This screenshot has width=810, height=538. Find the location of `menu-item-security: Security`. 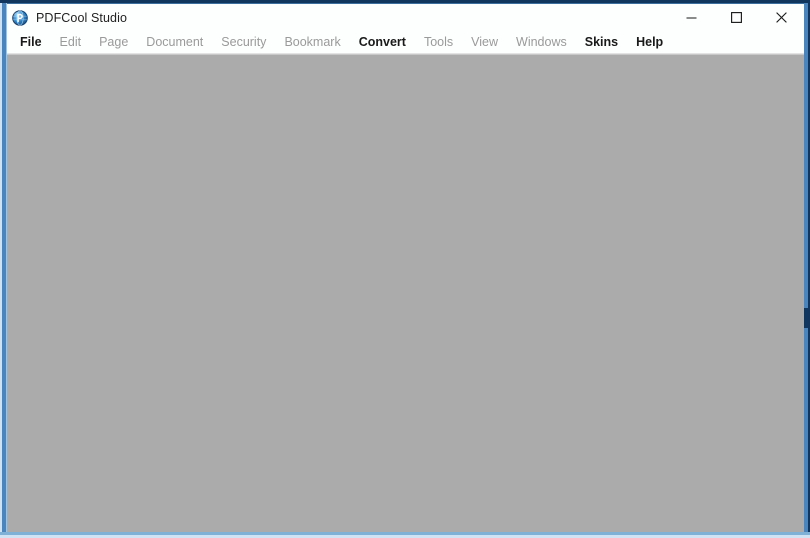

menu-item-security: Security is located at coordinates (243, 42).